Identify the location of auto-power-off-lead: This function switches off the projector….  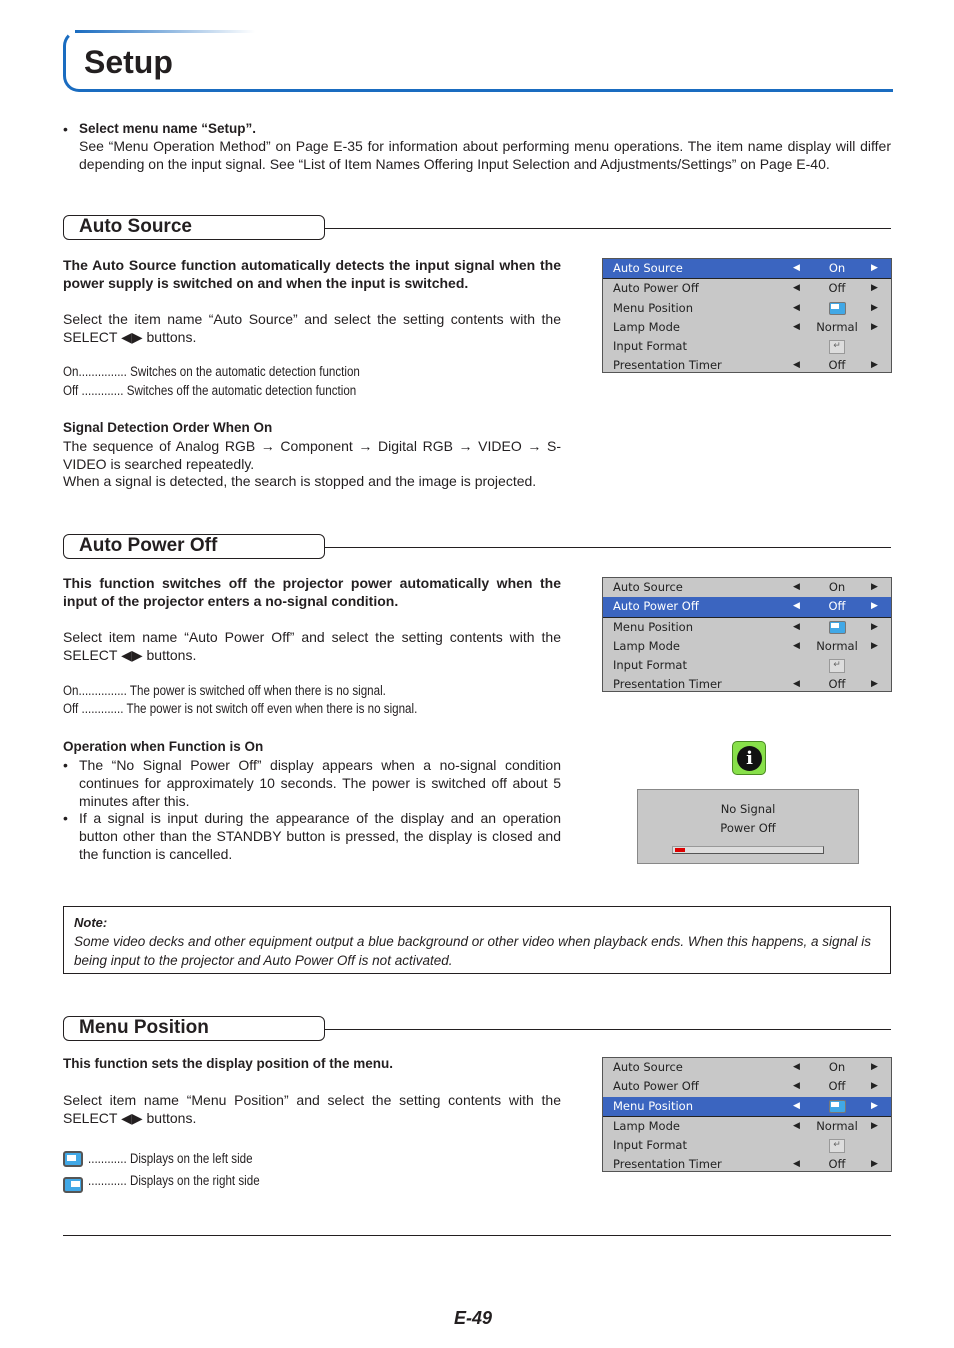
(312, 592).